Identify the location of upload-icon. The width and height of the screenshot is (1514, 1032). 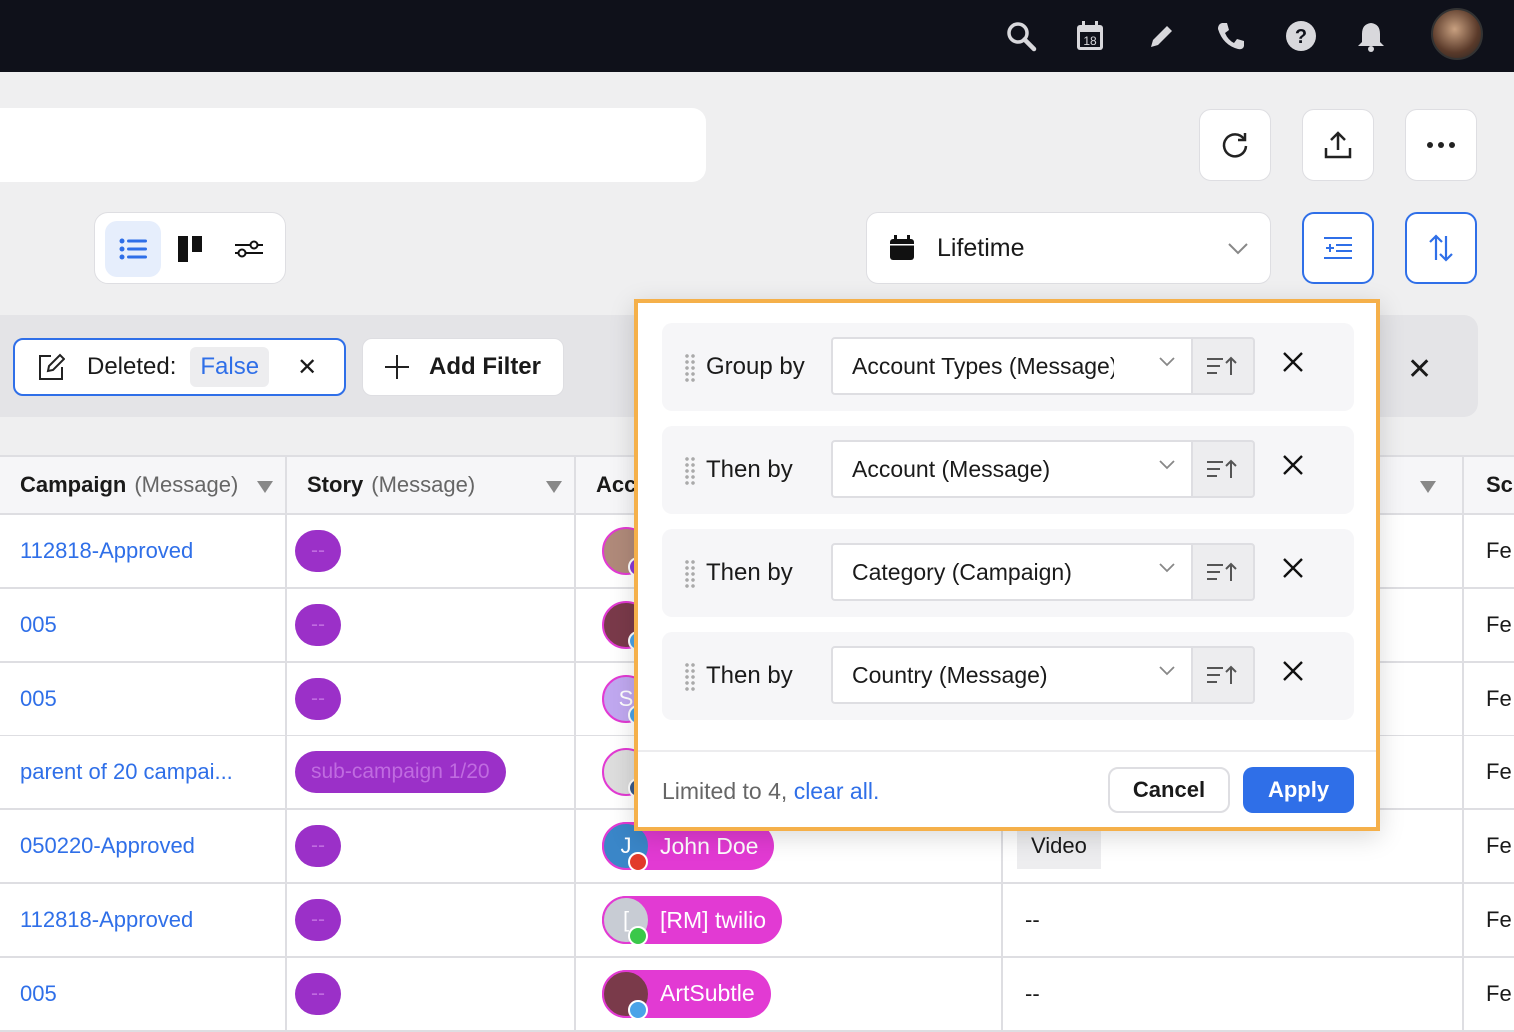
(1338, 145).